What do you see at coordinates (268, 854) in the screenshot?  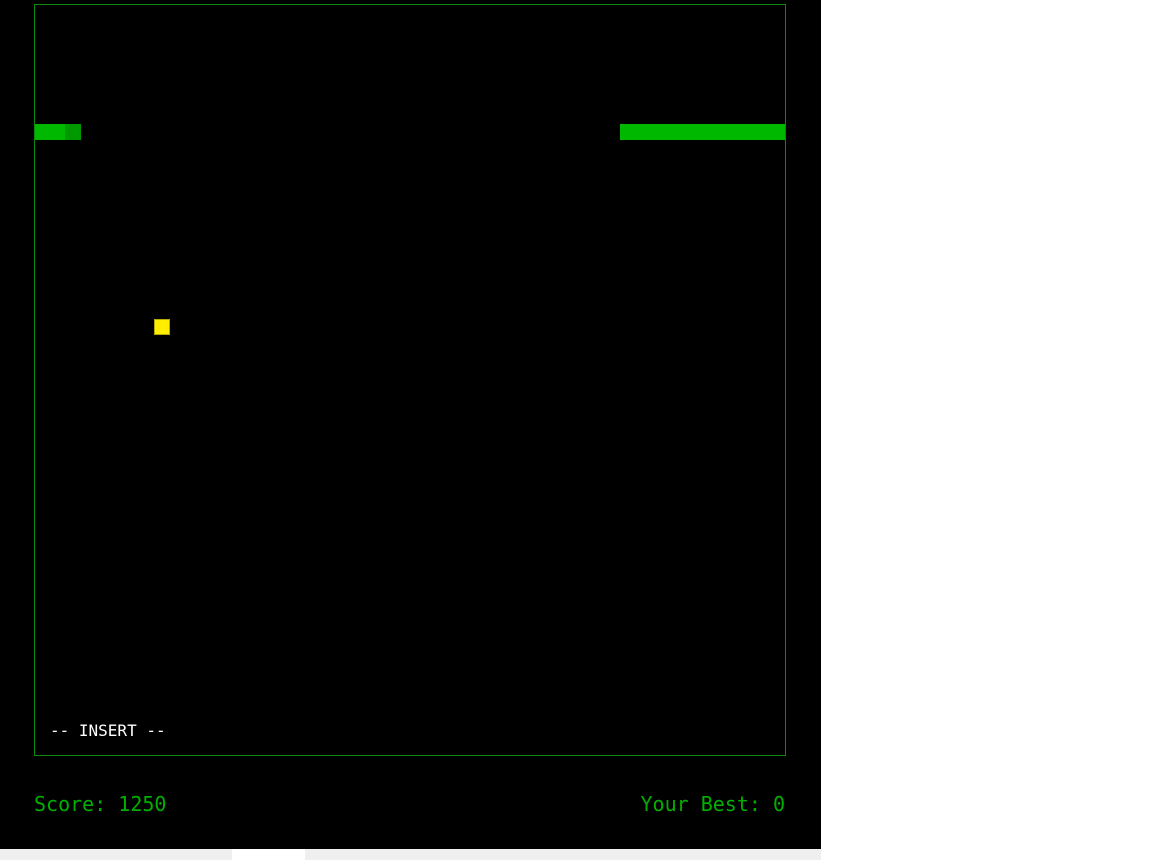 I see `bottom-tab` at bounding box center [268, 854].